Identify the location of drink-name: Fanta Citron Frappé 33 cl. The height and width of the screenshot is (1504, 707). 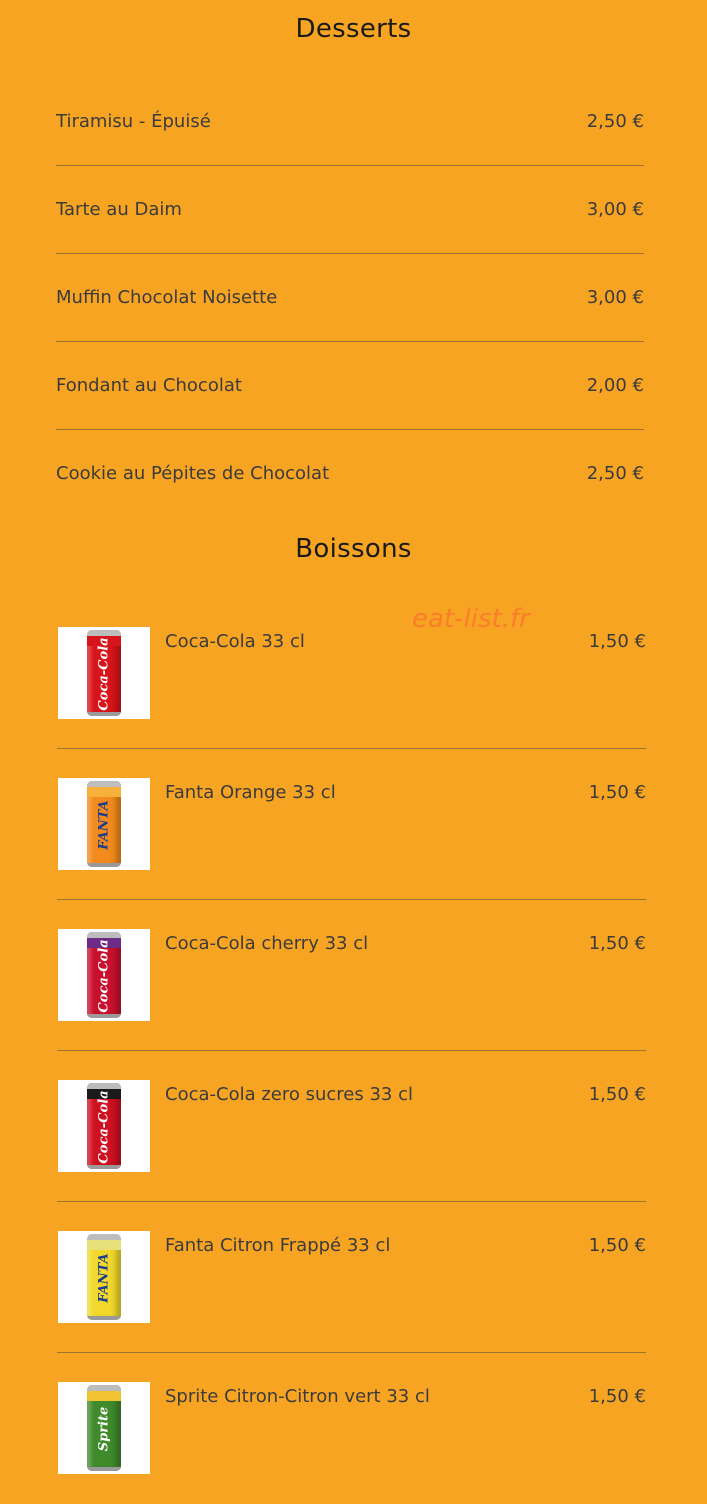
(278, 1245).